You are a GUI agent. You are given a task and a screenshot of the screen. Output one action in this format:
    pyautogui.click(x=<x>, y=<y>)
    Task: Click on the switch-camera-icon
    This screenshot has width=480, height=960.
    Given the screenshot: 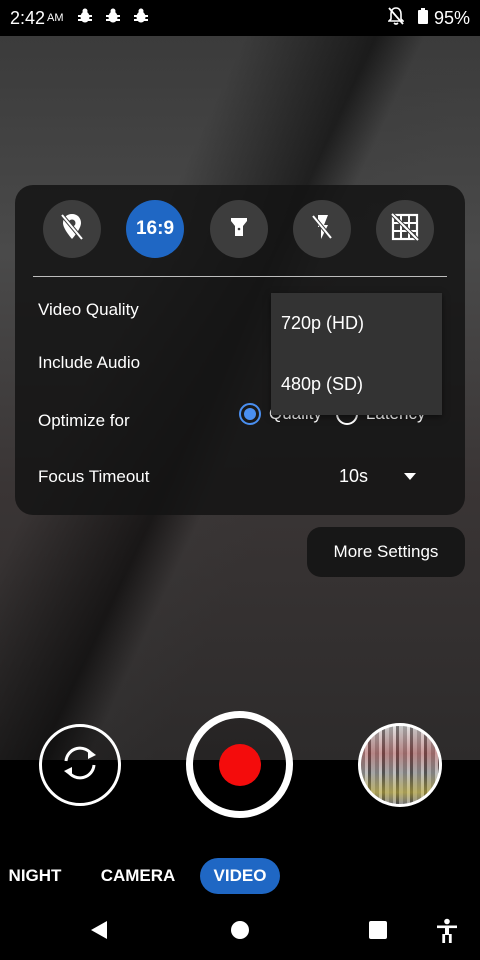 What is the action you would take?
    pyautogui.click(x=80, y=765)
    